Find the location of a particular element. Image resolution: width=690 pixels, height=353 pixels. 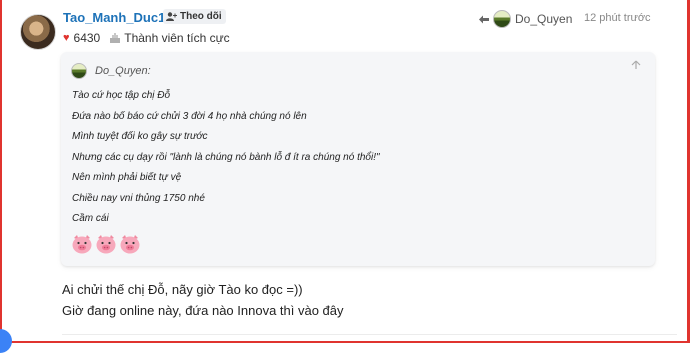

heart-icon: ♥ is located at coordinates (66, 38).